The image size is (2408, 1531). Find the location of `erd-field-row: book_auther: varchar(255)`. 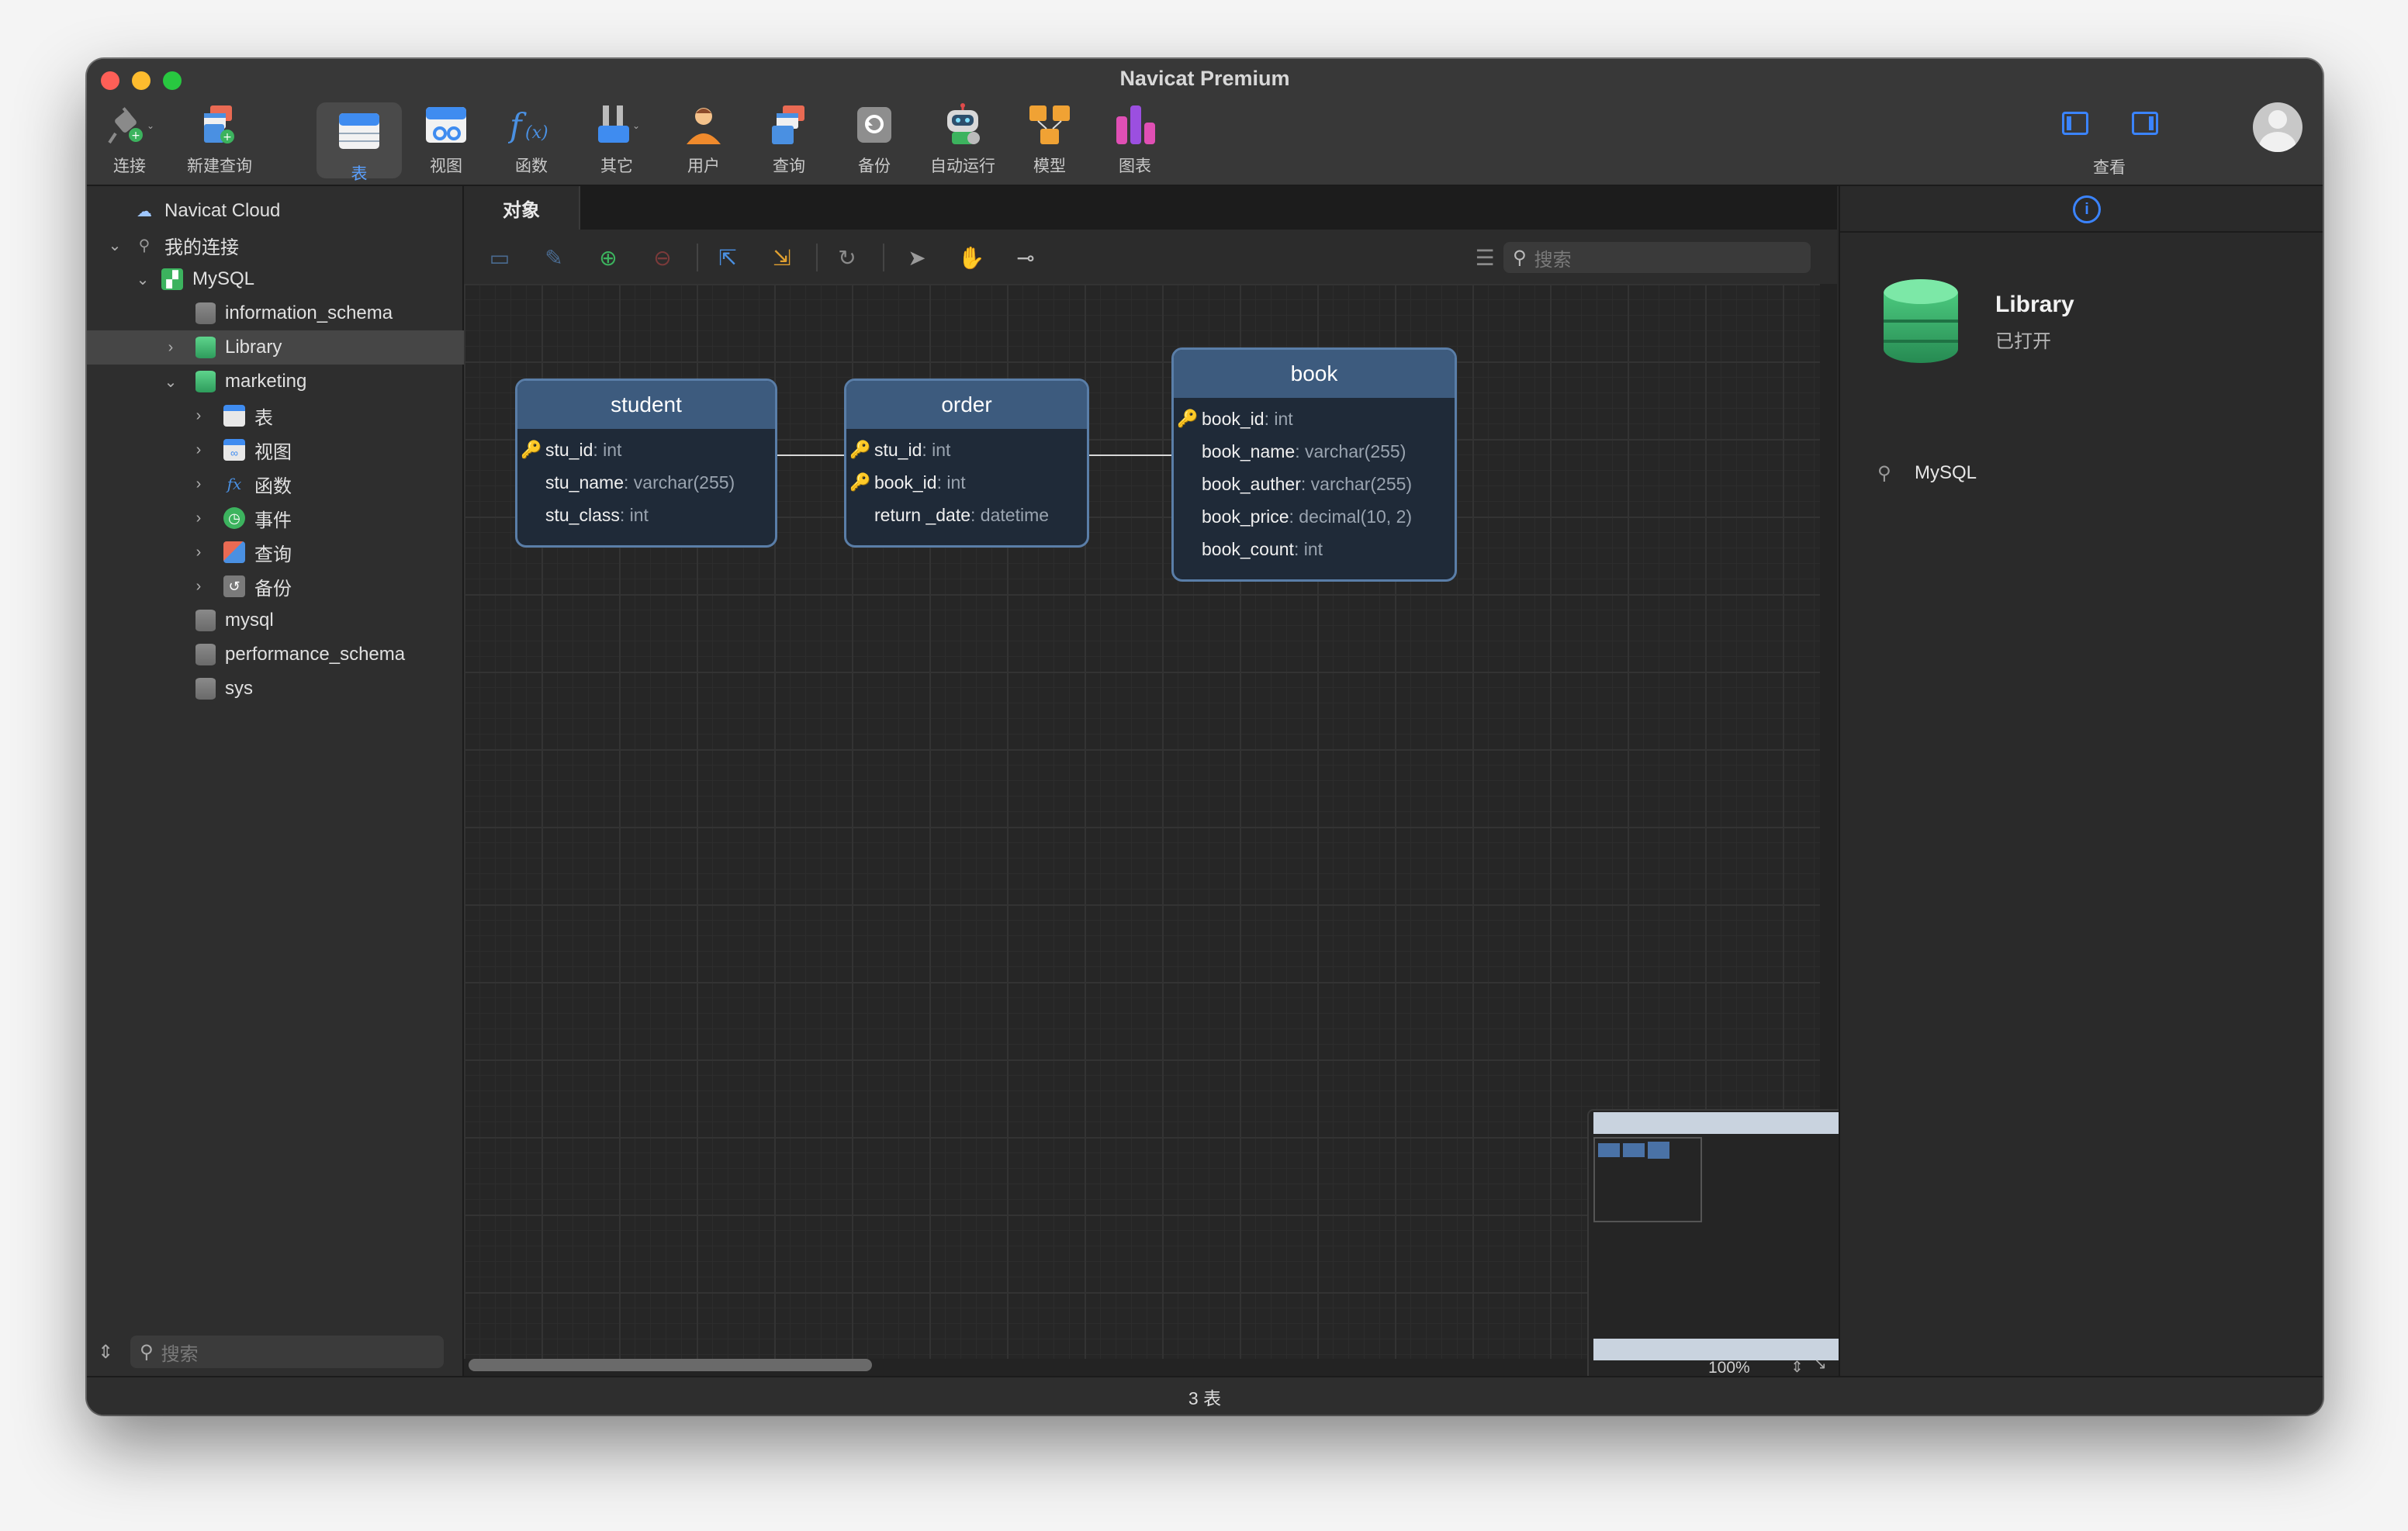

erd-field-row: book_auther: varchar(255) is located at coordinates (1314, 484).